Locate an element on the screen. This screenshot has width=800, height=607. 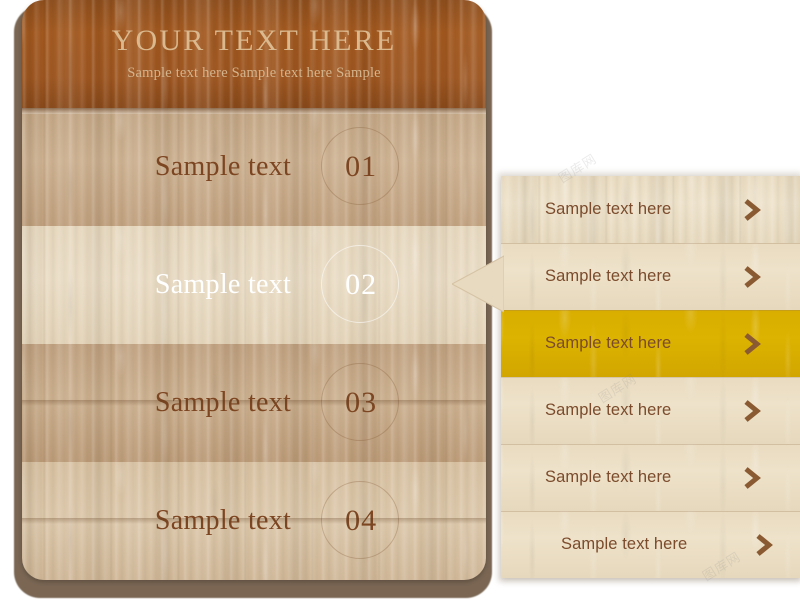
submenu-item-6: Sample text here is located at coordinates (650, 544).